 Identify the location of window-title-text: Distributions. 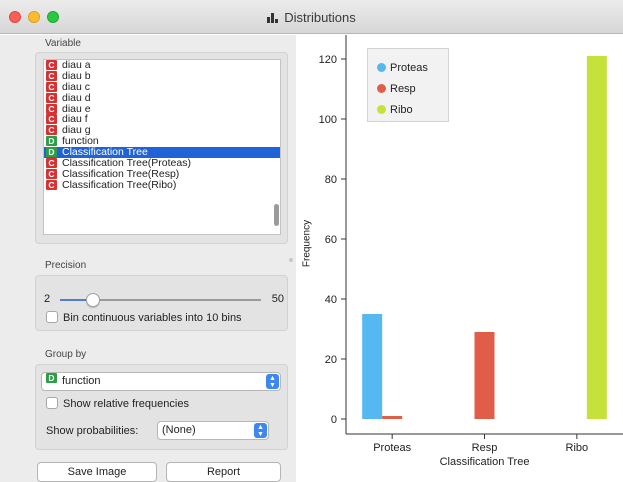
(320, 17).